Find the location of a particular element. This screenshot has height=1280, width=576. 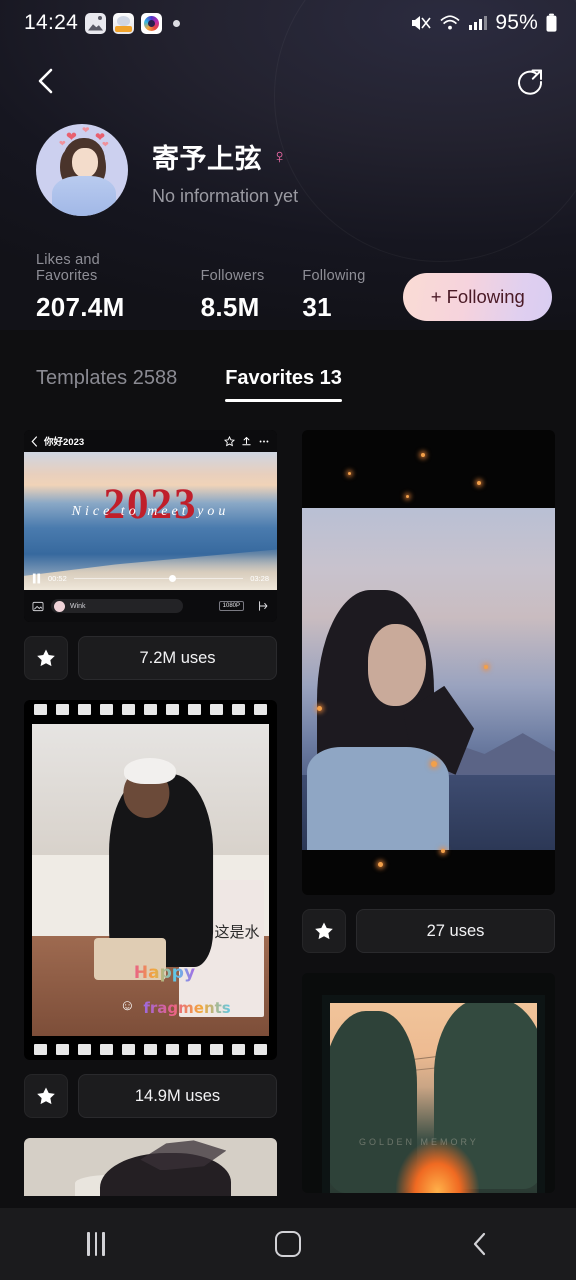

share-circle-icon is located at coordinates (530, 82).